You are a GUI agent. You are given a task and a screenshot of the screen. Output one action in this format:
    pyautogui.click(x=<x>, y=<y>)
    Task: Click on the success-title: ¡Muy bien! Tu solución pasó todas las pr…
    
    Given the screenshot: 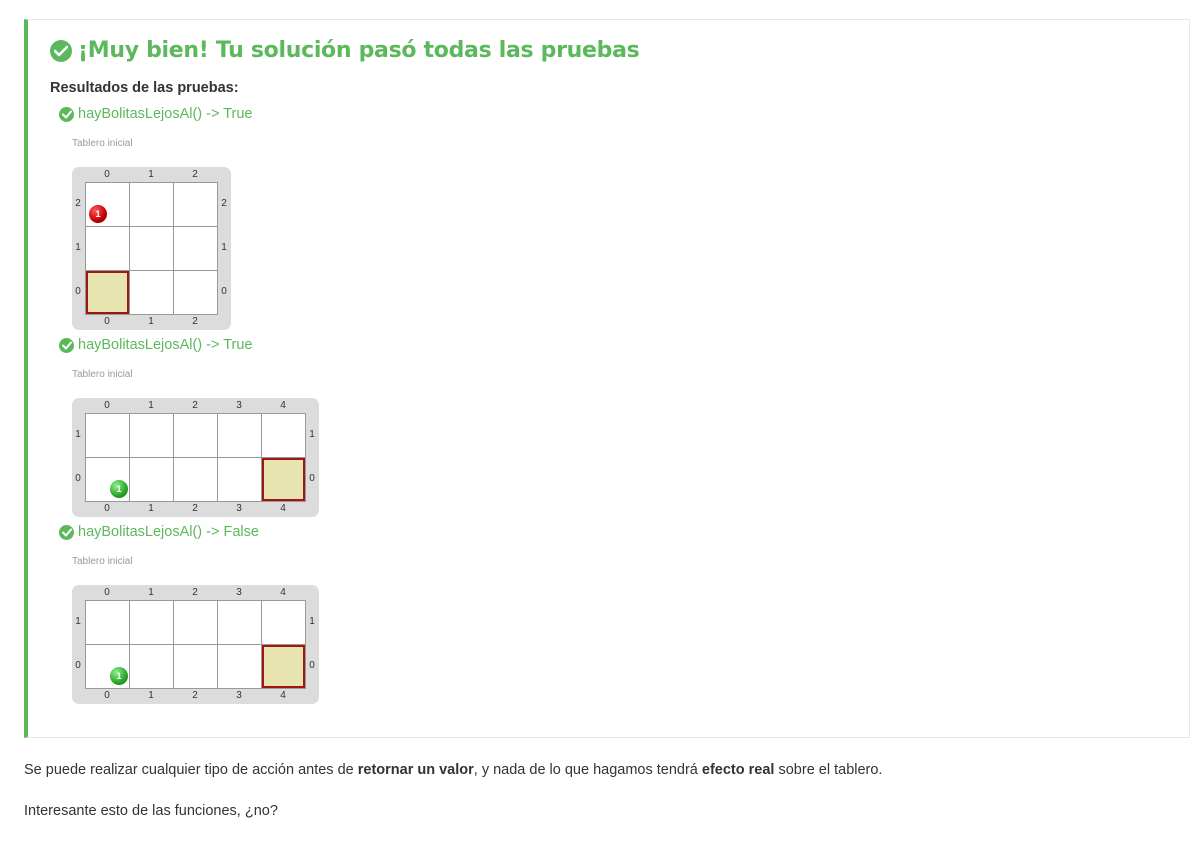 What is the action you would take?
    pyautogui.click(x=345, y=50)
    